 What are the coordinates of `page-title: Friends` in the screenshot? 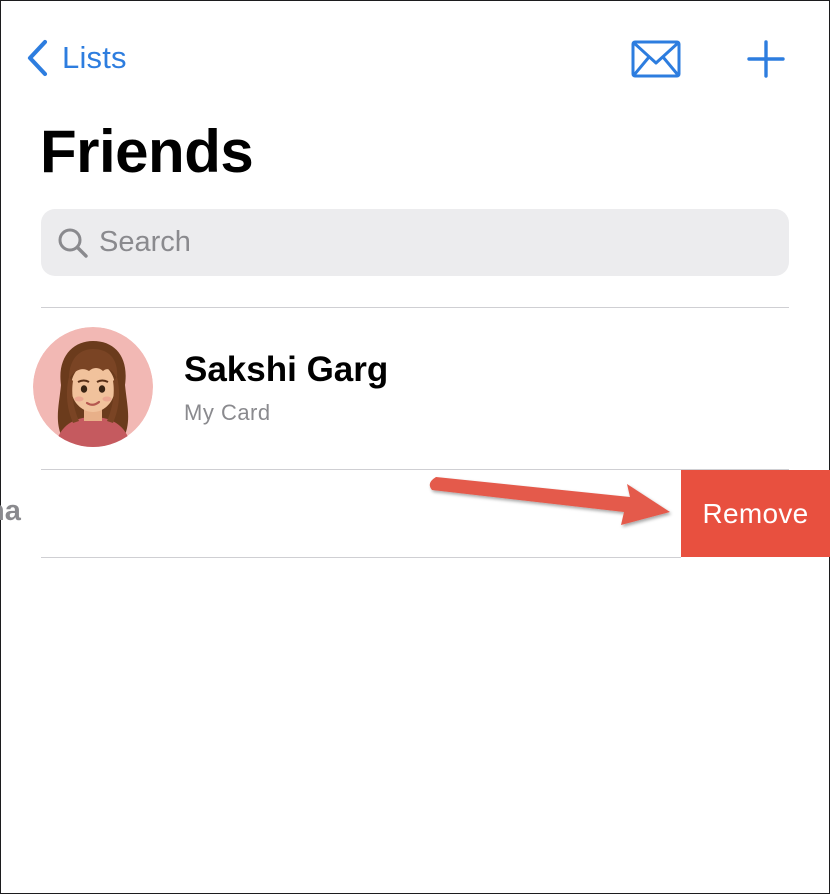 It's located at (147, 151).